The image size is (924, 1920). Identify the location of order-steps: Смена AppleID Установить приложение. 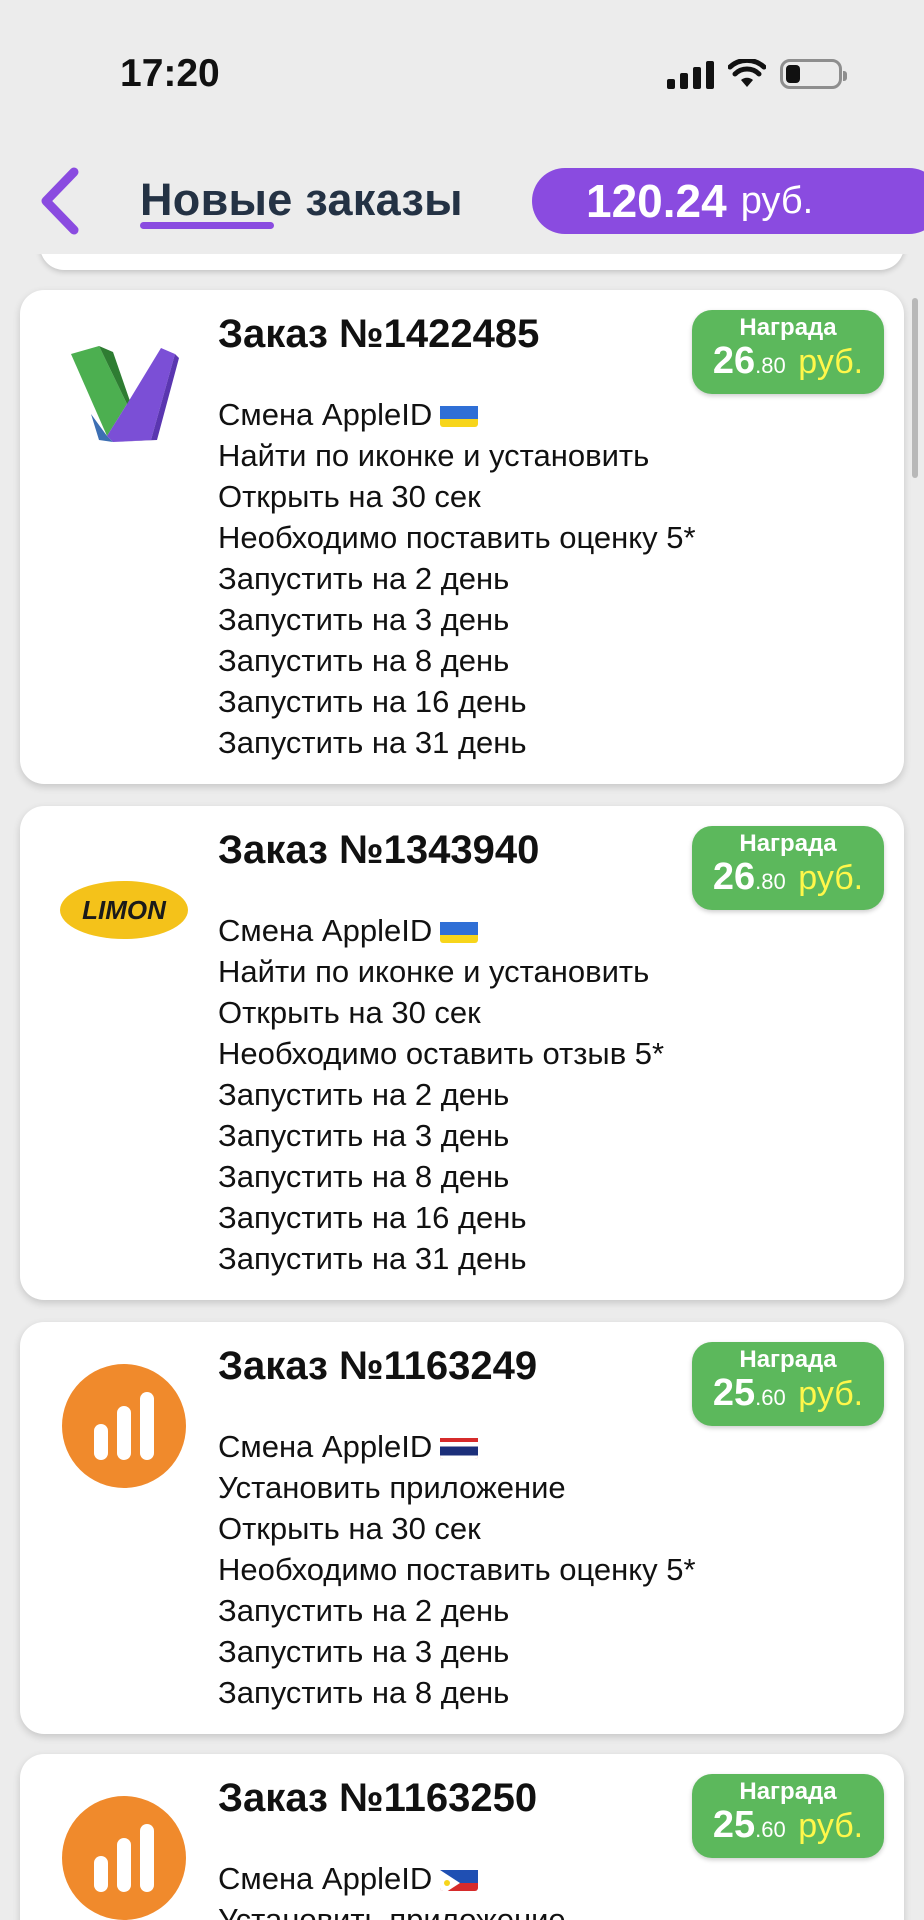
(392, 1889).